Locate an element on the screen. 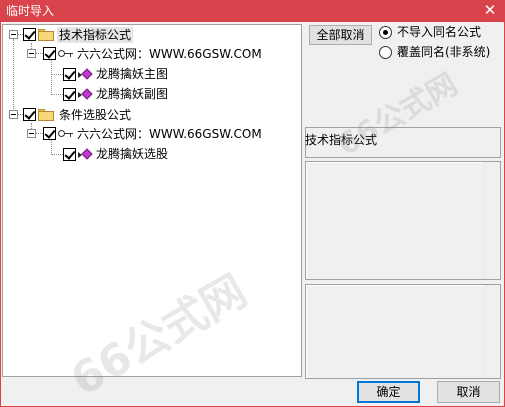  tree-item-label: 龙腾擒妖主图 is located at coordinates (132, 74).